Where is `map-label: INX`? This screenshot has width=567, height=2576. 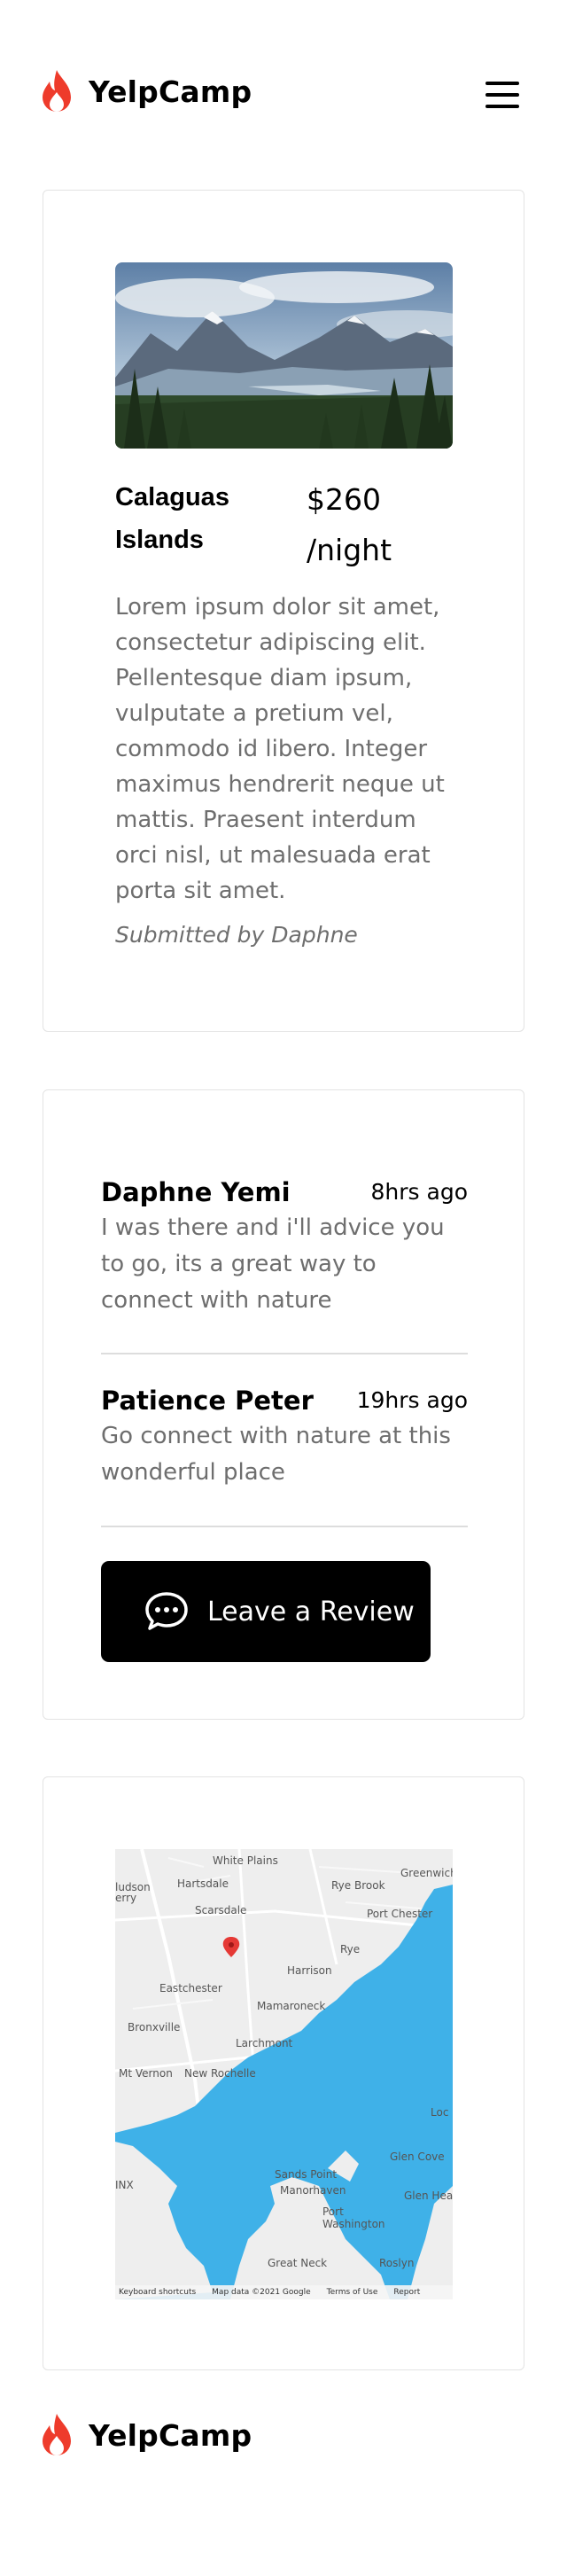 map-label: INX is located at coordinates (125, 2185).